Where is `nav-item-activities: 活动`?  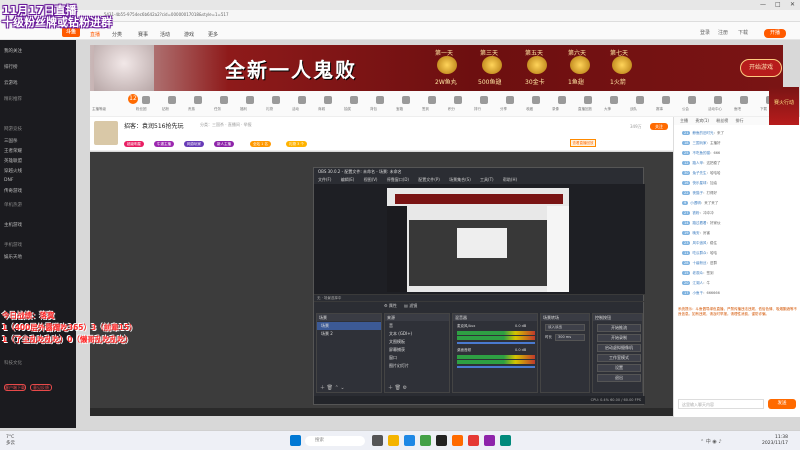 nav-item-activities: 活动 is located at coordinates (165, 34).